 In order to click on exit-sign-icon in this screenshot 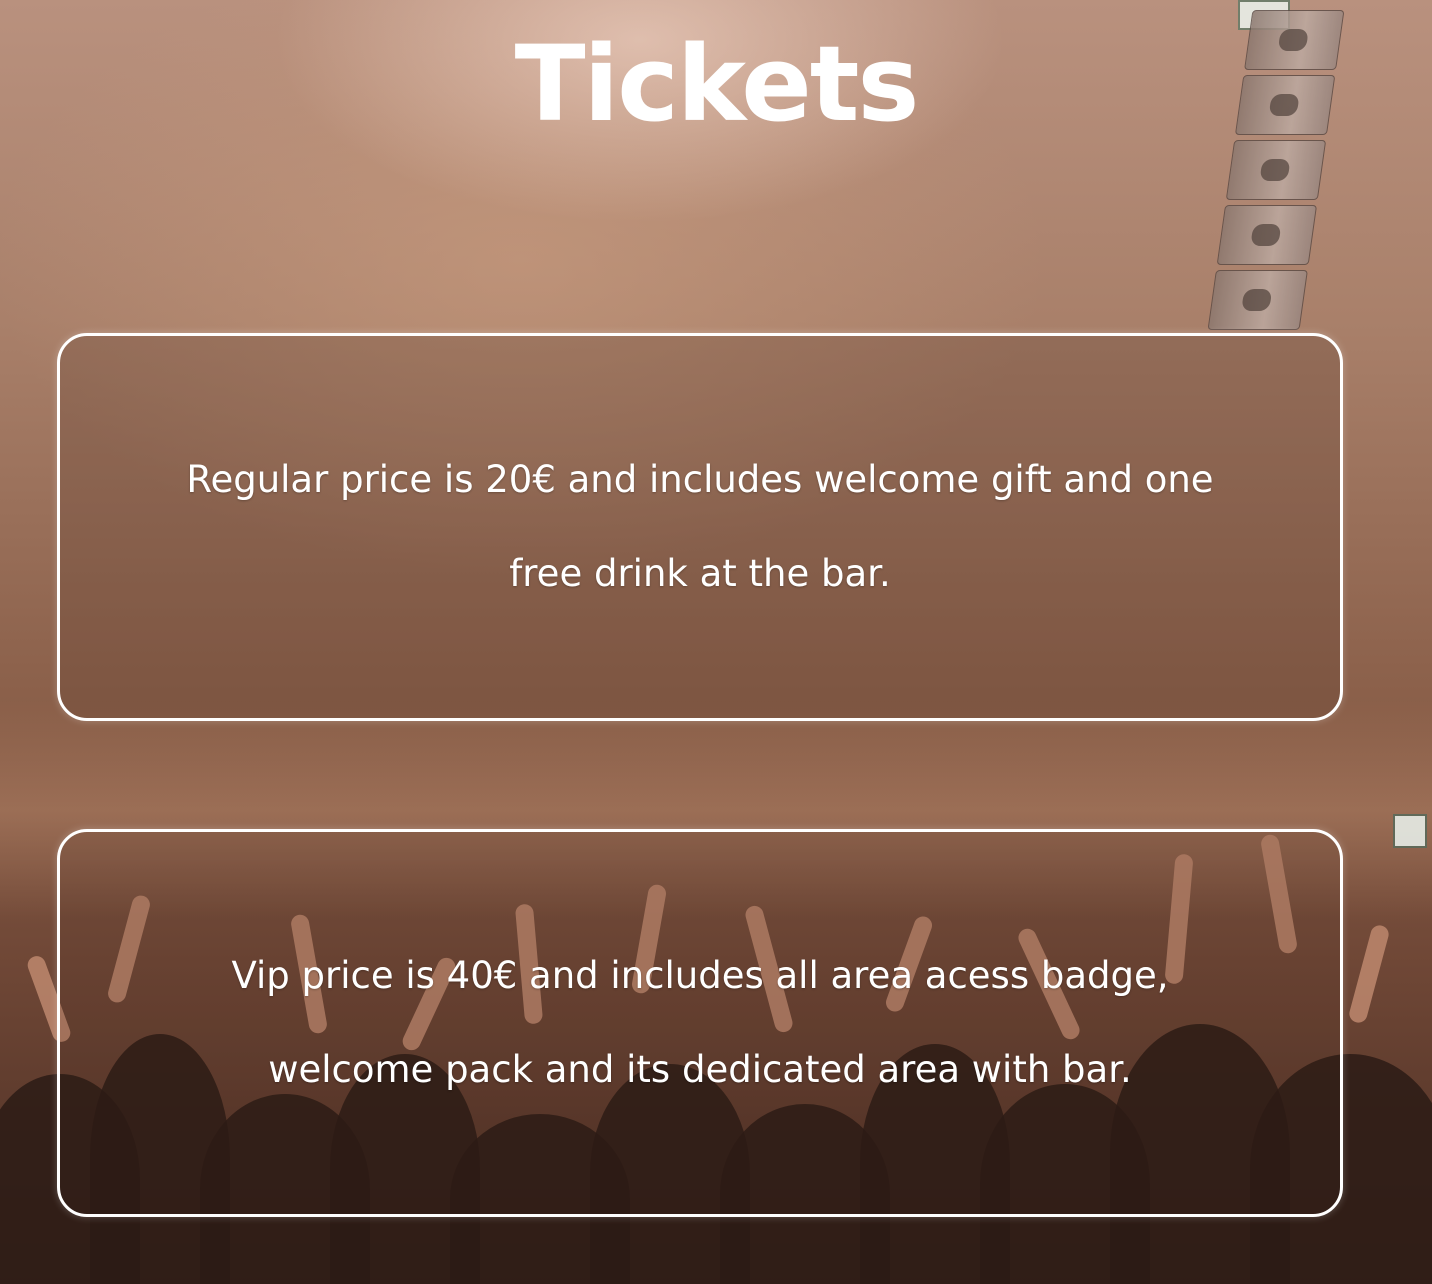, I will do `click(1410, 831)`.